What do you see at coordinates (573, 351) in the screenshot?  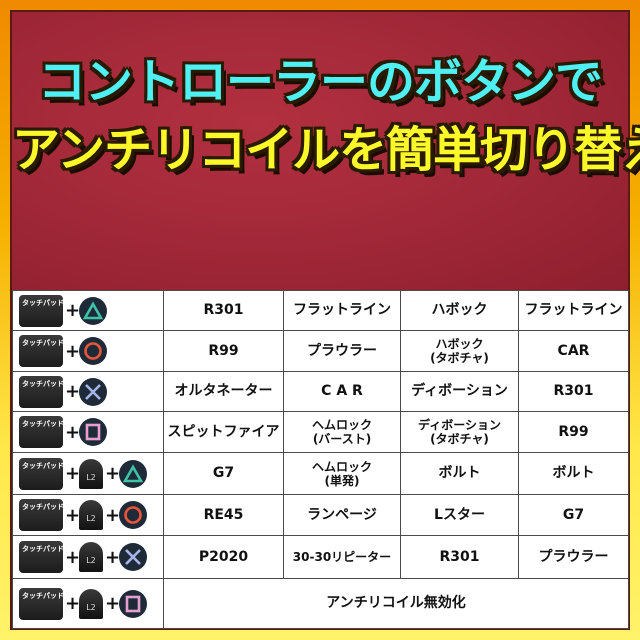 I see `weapon-cell: CAR` at bounding box center [573, 351].